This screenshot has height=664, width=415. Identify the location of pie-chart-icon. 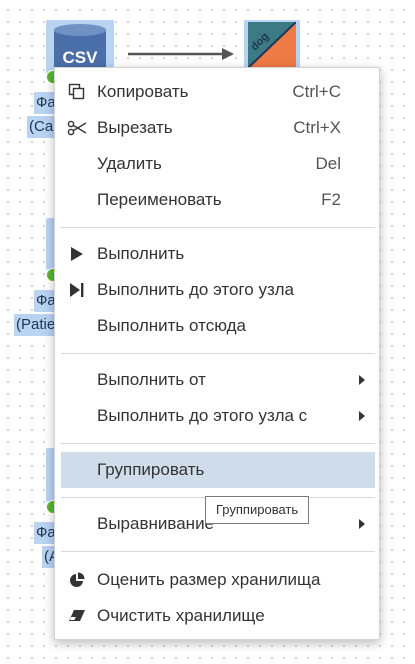
(77, 580).